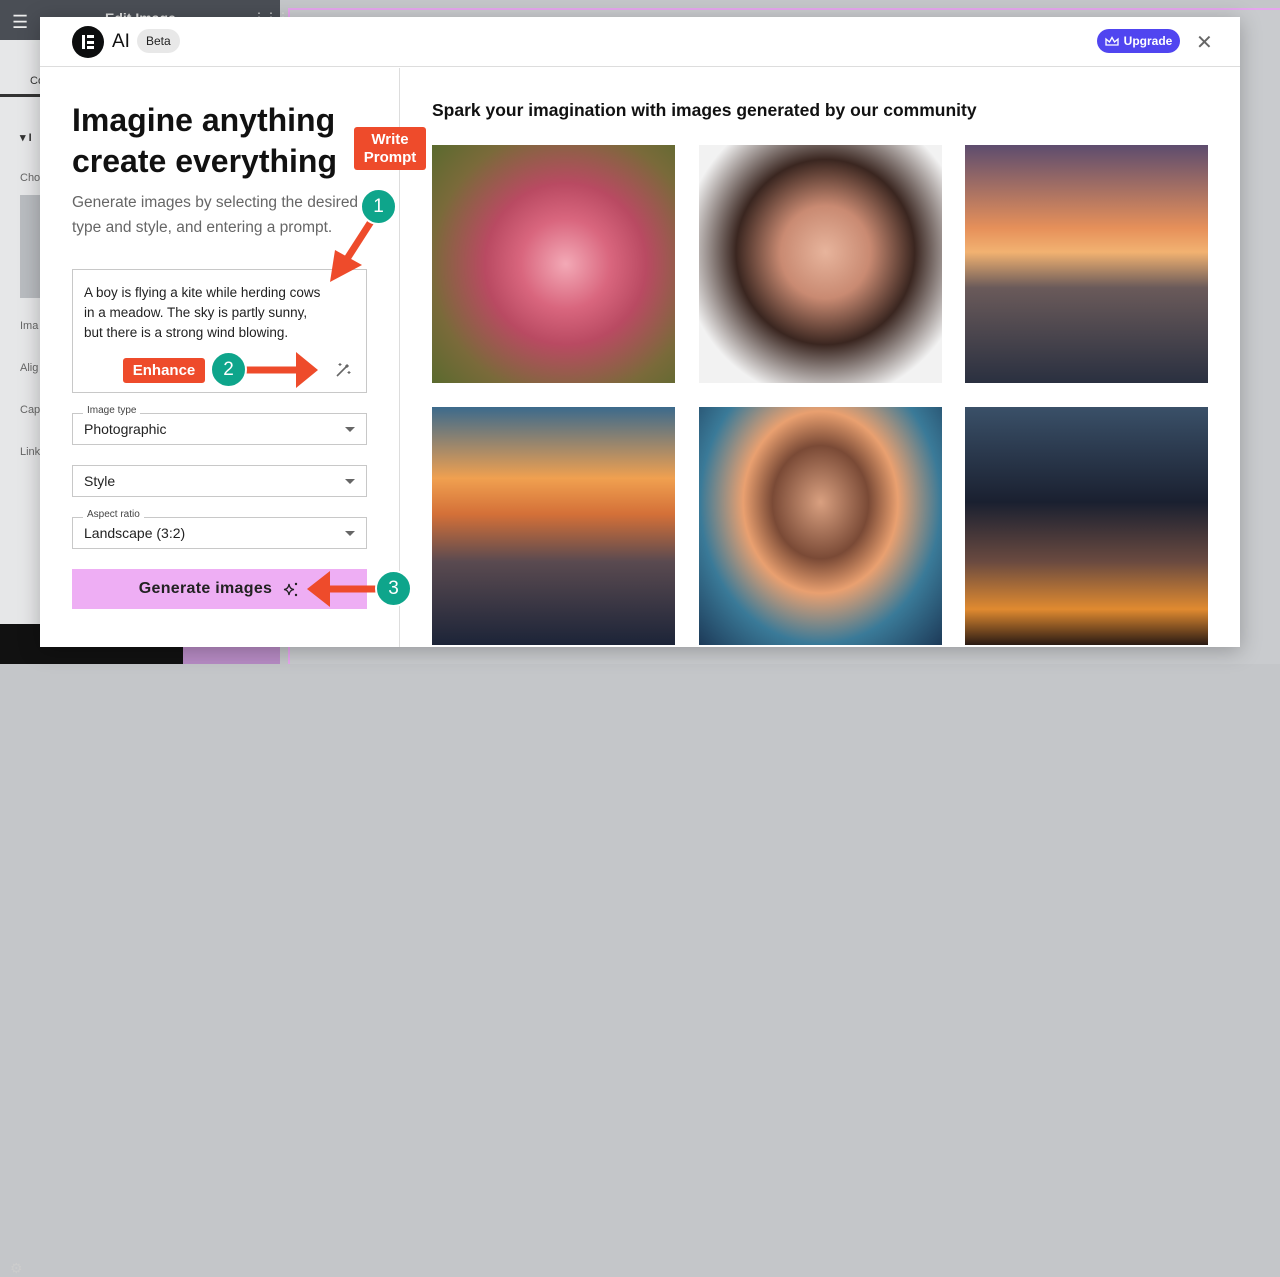  Describe the element at coordinates (219, 481) in the screenshot. I see `style-select: Style` at that location.